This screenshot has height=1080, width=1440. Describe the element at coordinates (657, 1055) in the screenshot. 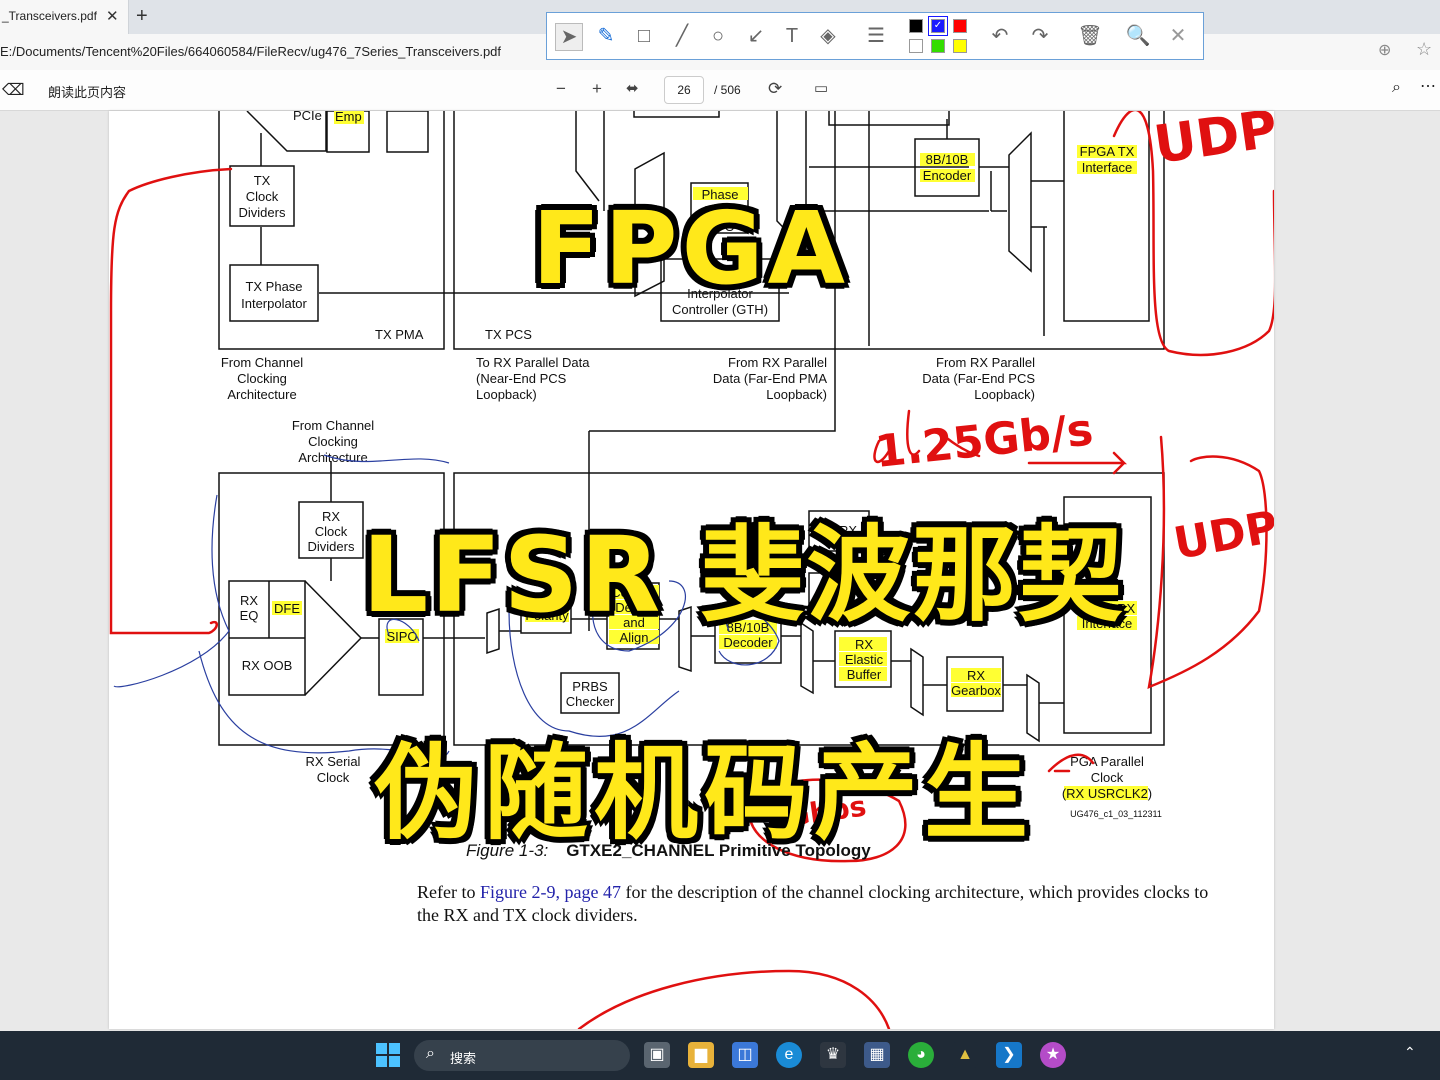

I see `task-view-icon: ▣` at that location.